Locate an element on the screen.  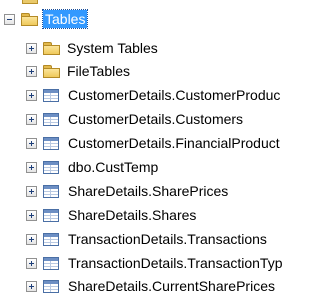
tree-node-filetables: FileTables is located at coordinates (79, 71).